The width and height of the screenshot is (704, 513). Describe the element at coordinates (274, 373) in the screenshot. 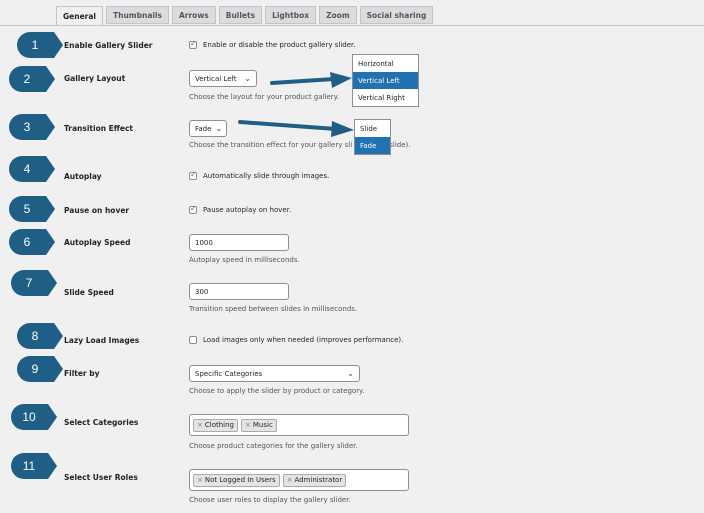

I see `filter-by-select: Specific Categories ⌄` at that location.